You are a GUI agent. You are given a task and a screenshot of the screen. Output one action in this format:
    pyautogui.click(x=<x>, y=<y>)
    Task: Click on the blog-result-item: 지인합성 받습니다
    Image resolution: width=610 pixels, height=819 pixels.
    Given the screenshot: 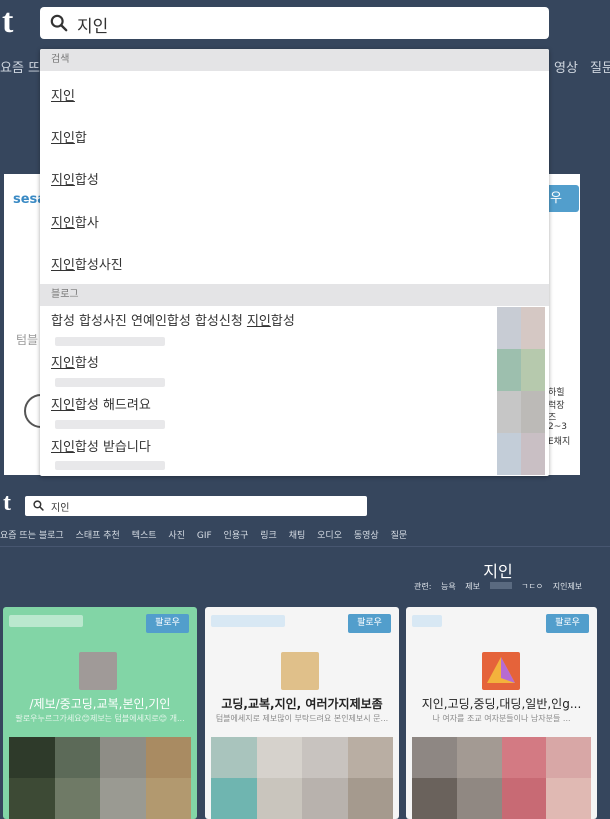 What is the action you would take?
    pyautogui.click(x=101, y=445)
    